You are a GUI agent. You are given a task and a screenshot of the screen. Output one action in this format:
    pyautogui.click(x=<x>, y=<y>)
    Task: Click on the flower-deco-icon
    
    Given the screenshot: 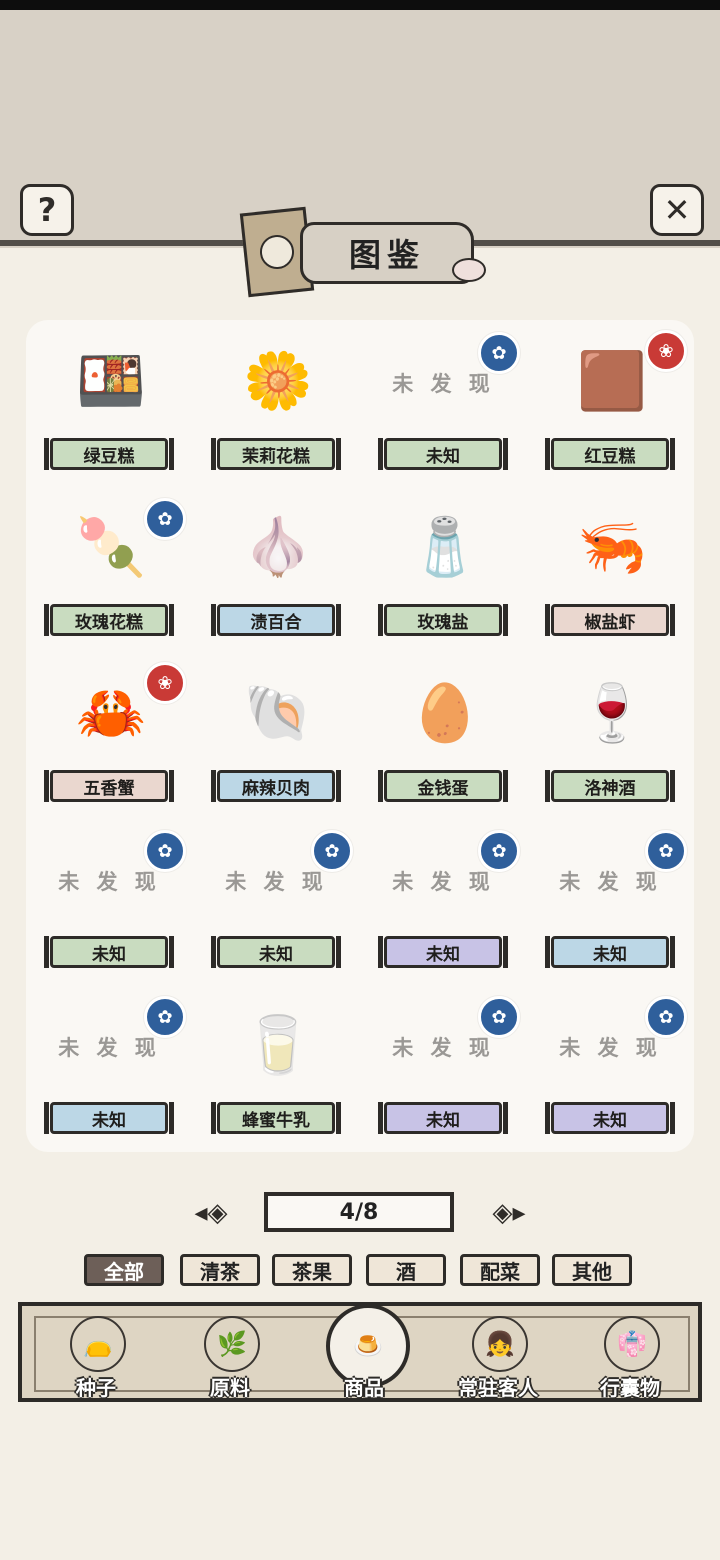 What is the action you would take?
    pyautogui.click(x=469, y=270)
    